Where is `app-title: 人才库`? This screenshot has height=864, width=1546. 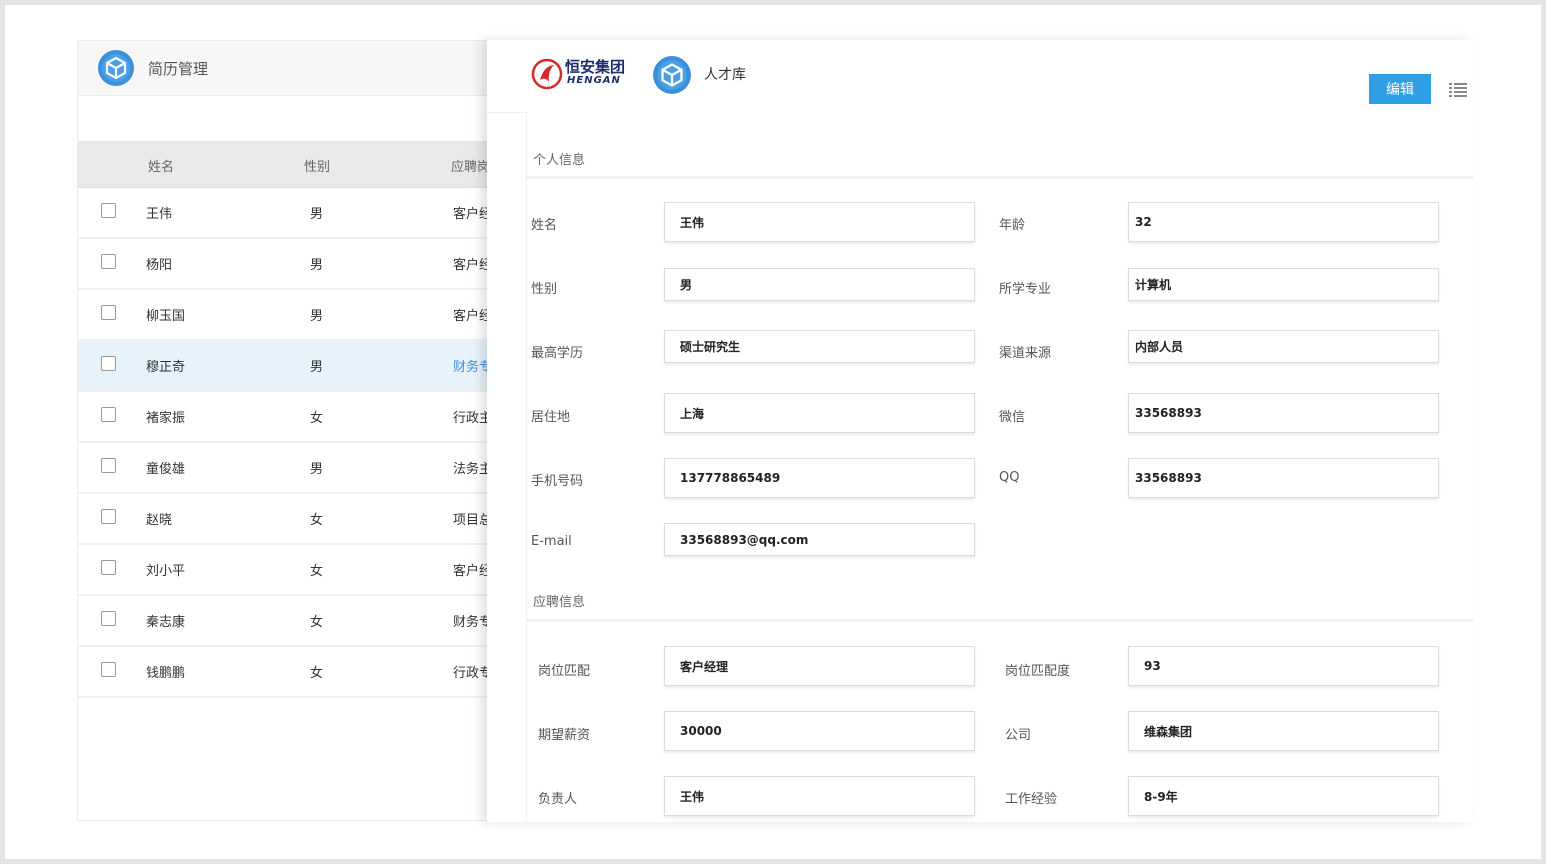
app-title: 人才库 is located at coordinates (725, 75).